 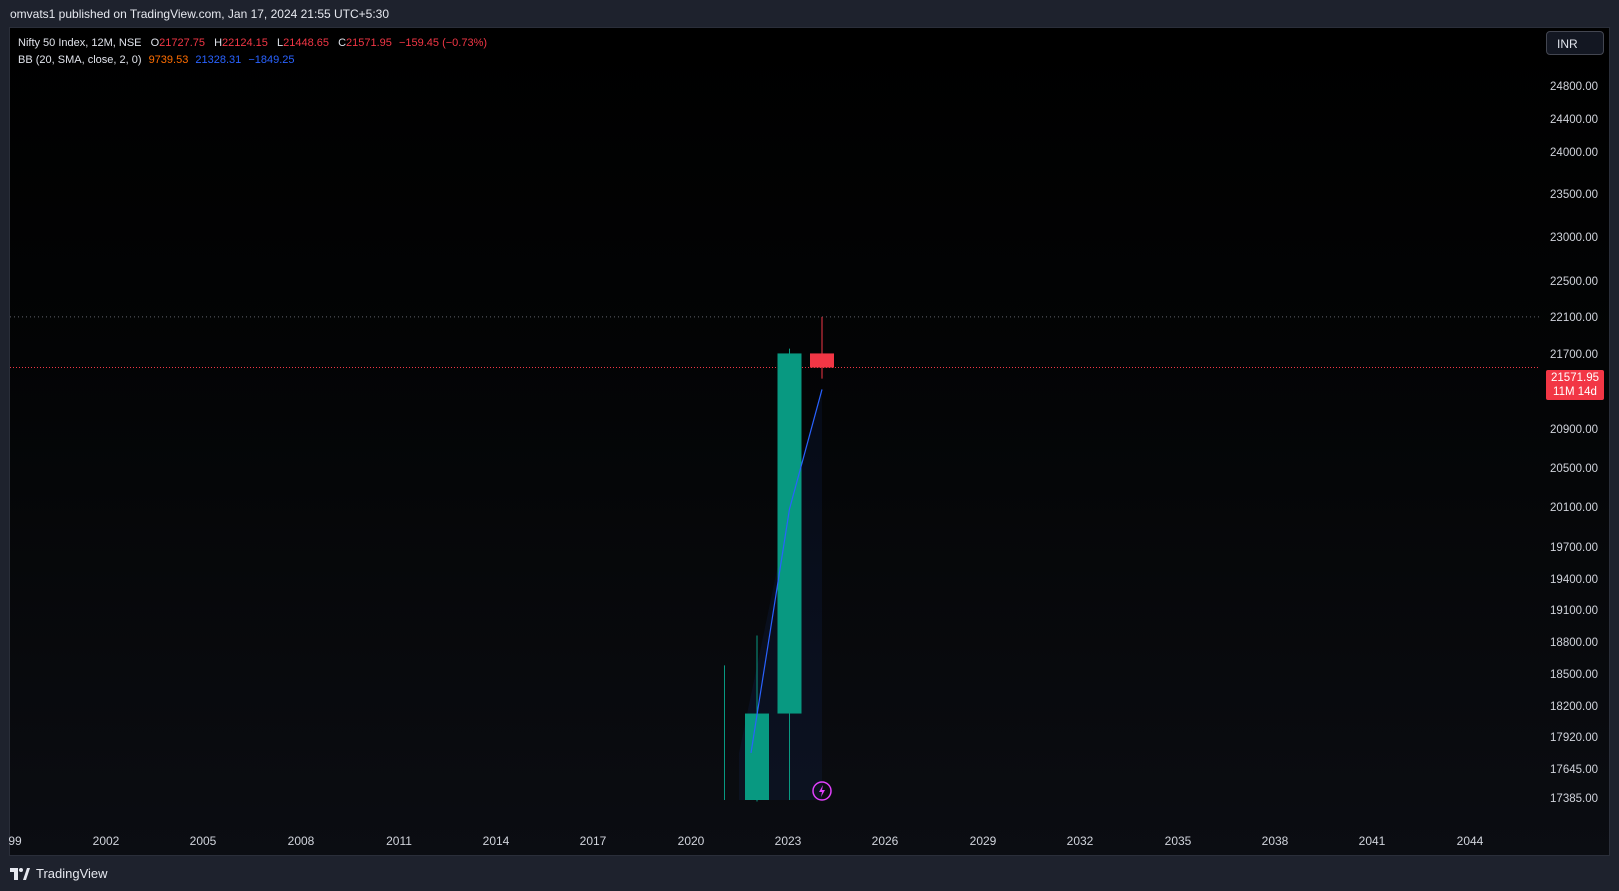 I want to click on footer-bar, so click(x=809, y=874).